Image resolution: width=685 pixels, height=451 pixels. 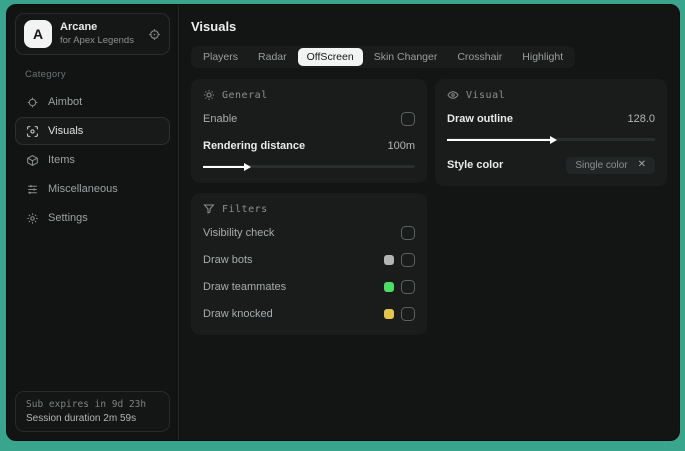 I want to click on rendering-distance-label: Rendering distance, so click(x=254, y=146).